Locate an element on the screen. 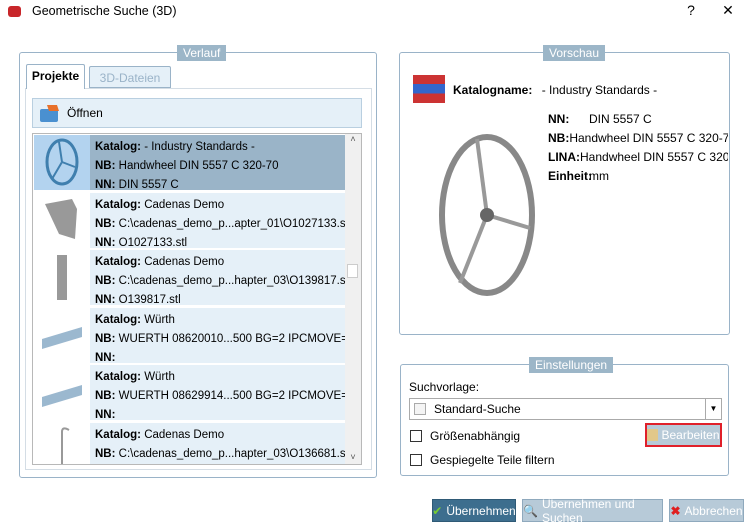  tab-projekte: Projekte is located at coordinates (55, 76).